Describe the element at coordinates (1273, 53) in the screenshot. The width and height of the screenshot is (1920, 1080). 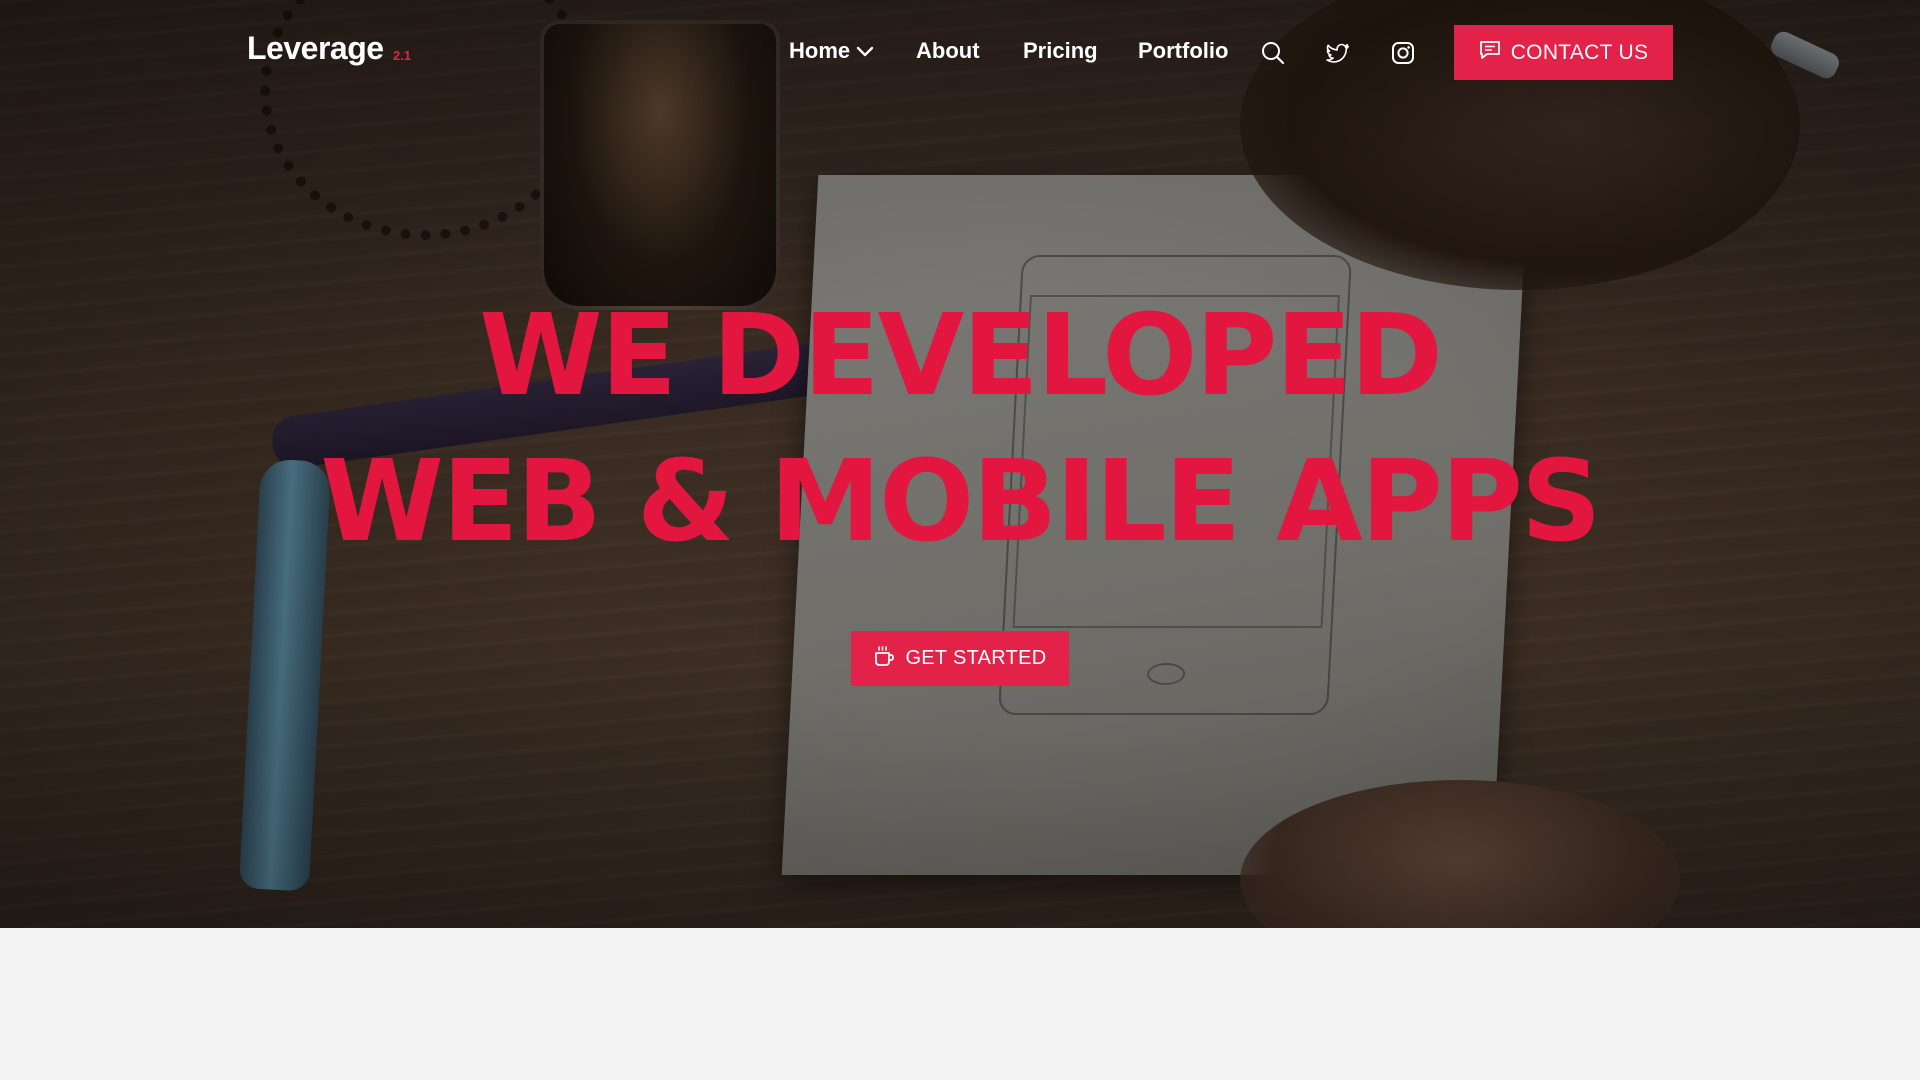
I see `search-icon` at that location.